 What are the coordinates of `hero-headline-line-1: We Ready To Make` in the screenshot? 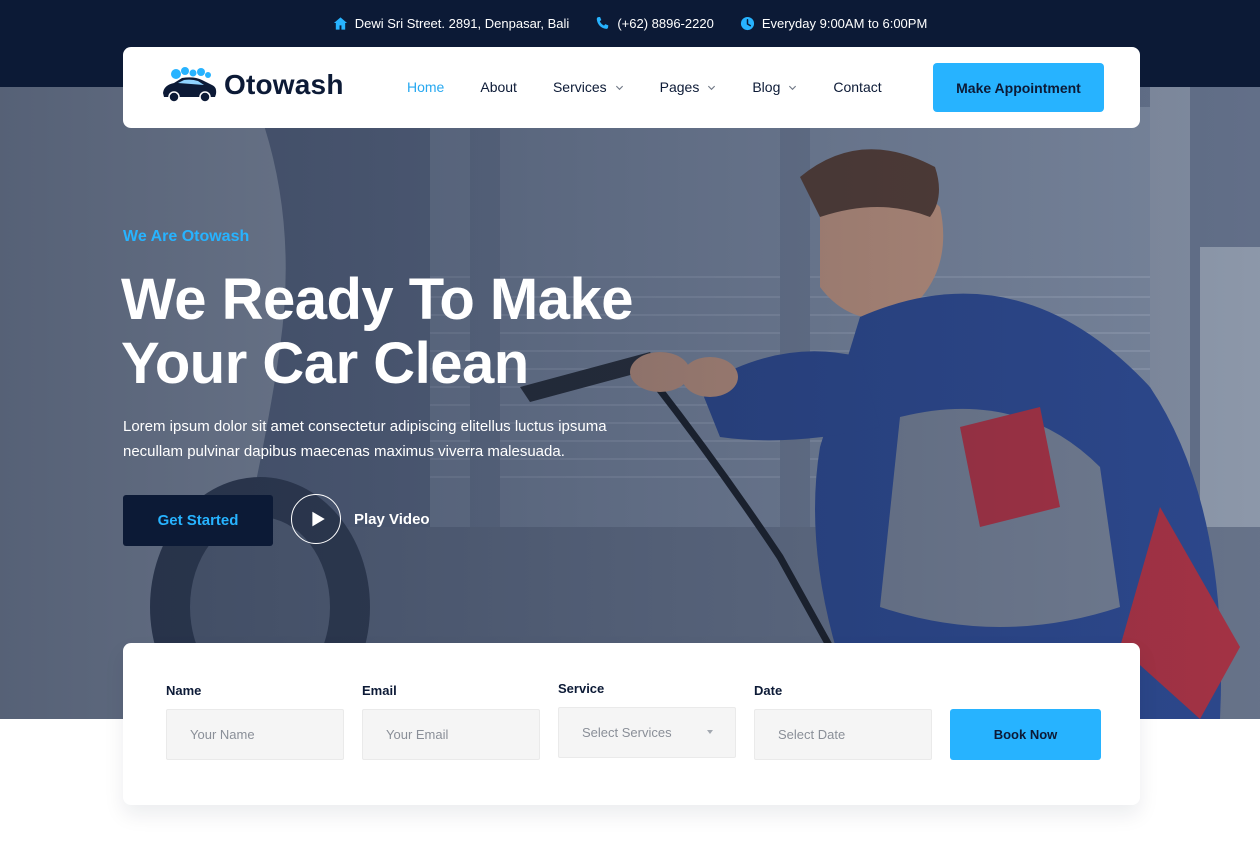 It's located at (377, 299).